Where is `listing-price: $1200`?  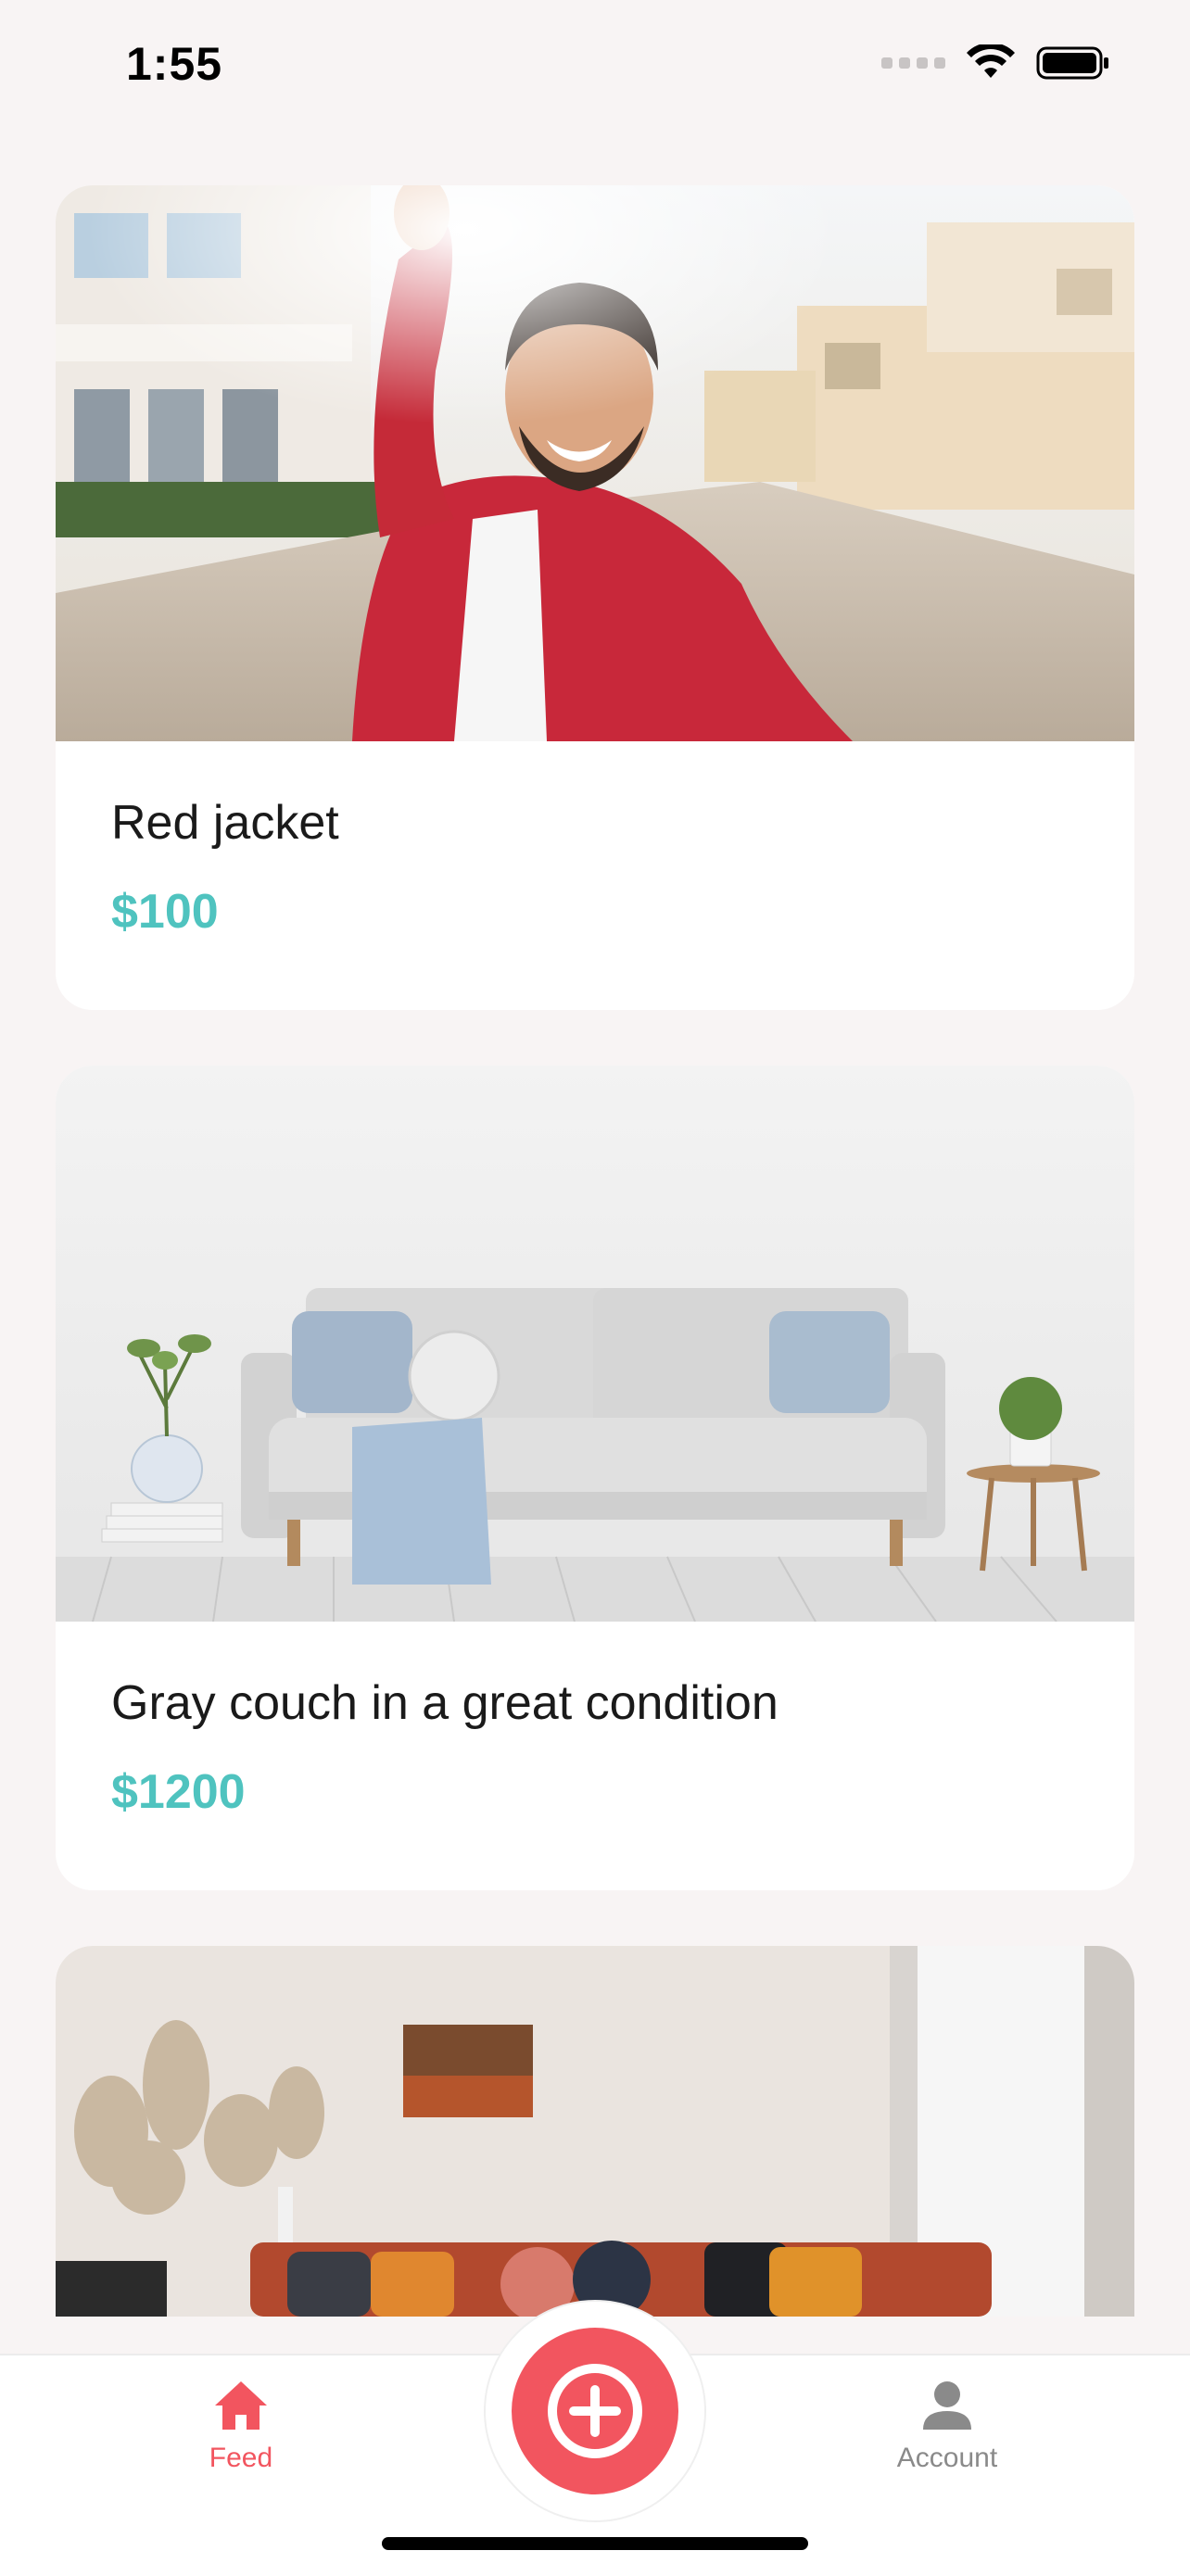
listing-price: $1200 is located at coordinates (178, 1792).